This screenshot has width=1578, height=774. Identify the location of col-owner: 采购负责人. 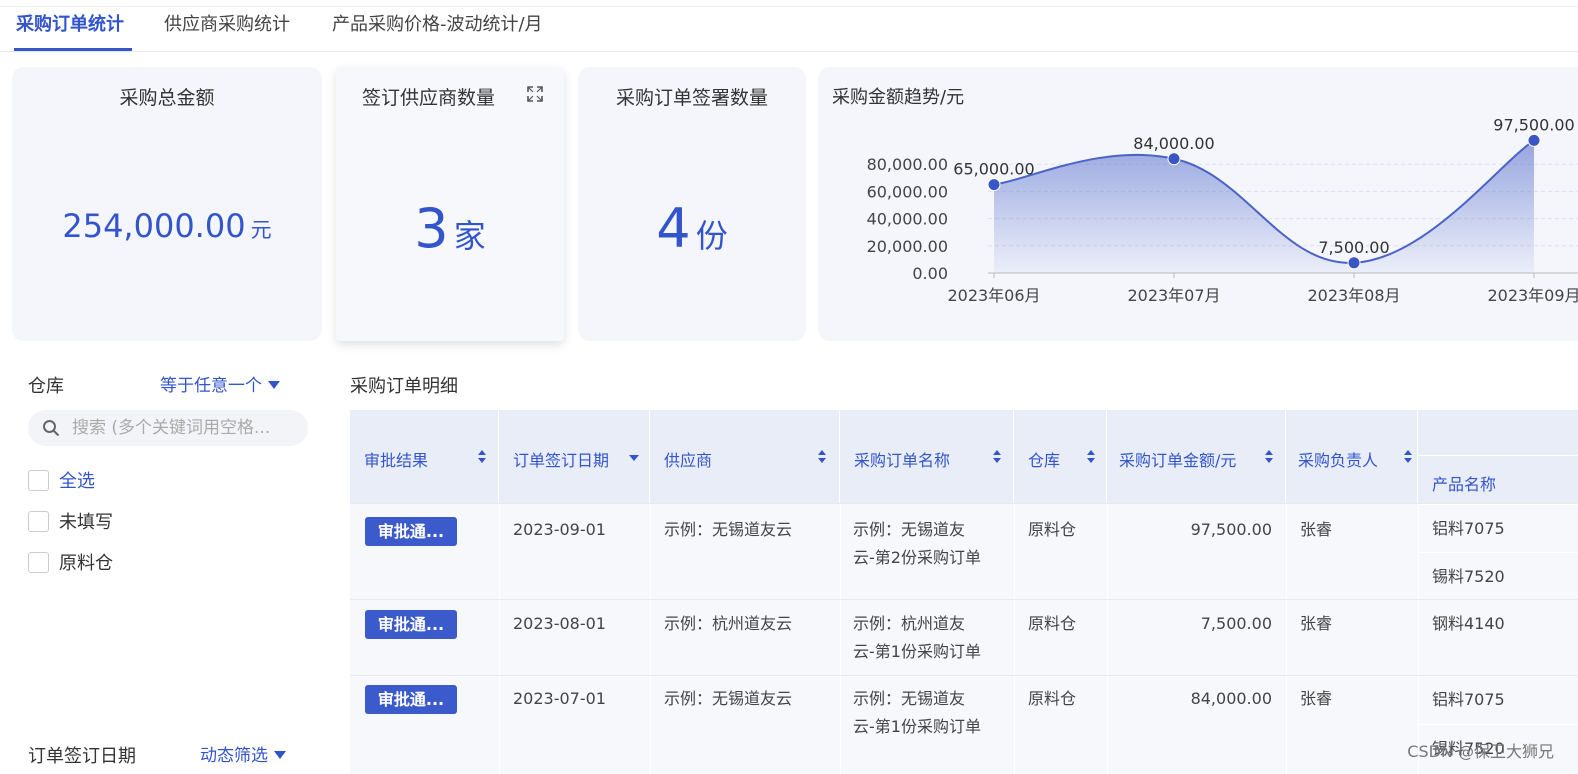
(1352, 456).